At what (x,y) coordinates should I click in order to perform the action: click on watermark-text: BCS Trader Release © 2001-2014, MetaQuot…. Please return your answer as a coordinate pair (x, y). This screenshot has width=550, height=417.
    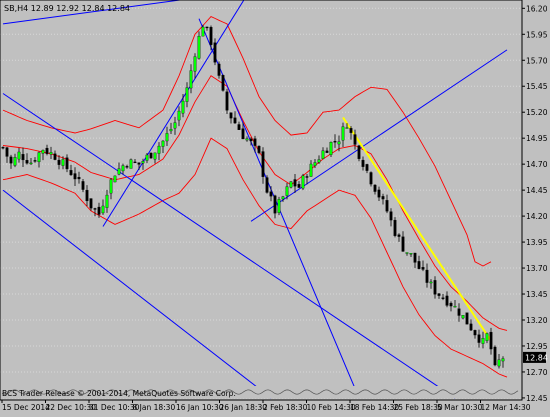
    Looking at the image, I should click on (119, 393).